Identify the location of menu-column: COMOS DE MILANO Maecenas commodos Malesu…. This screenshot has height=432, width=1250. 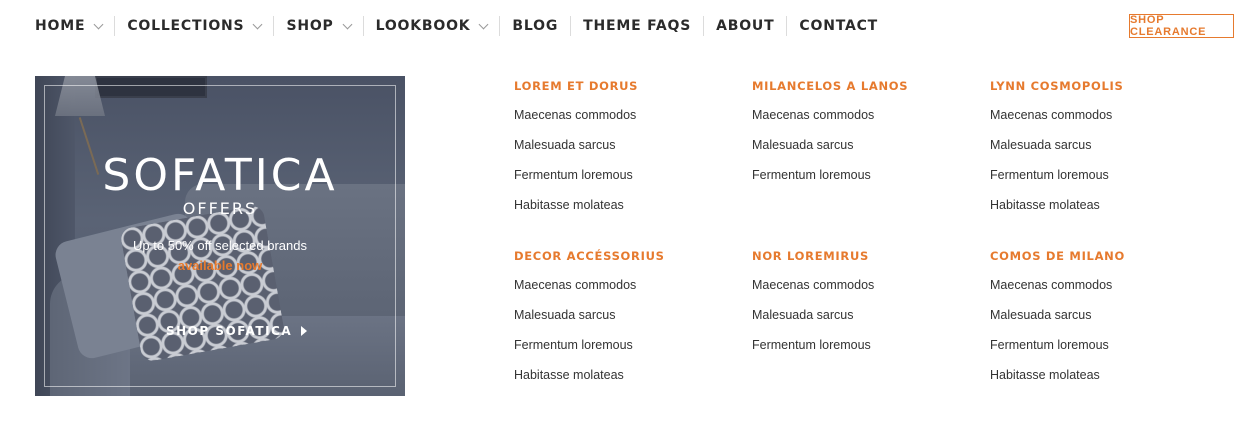
(1100, 321).